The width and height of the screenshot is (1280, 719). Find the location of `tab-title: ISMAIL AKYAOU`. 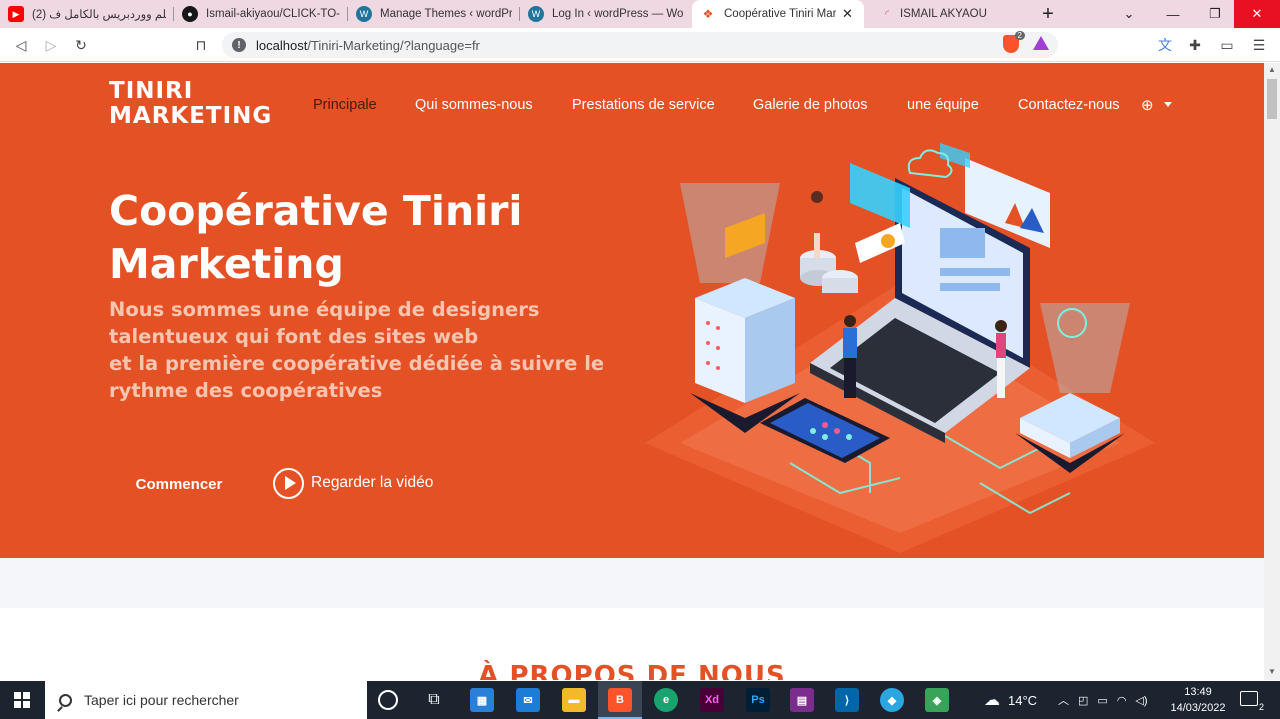

tab-title: ISMAIL AKYAOU is located at coordinates (943, 14).